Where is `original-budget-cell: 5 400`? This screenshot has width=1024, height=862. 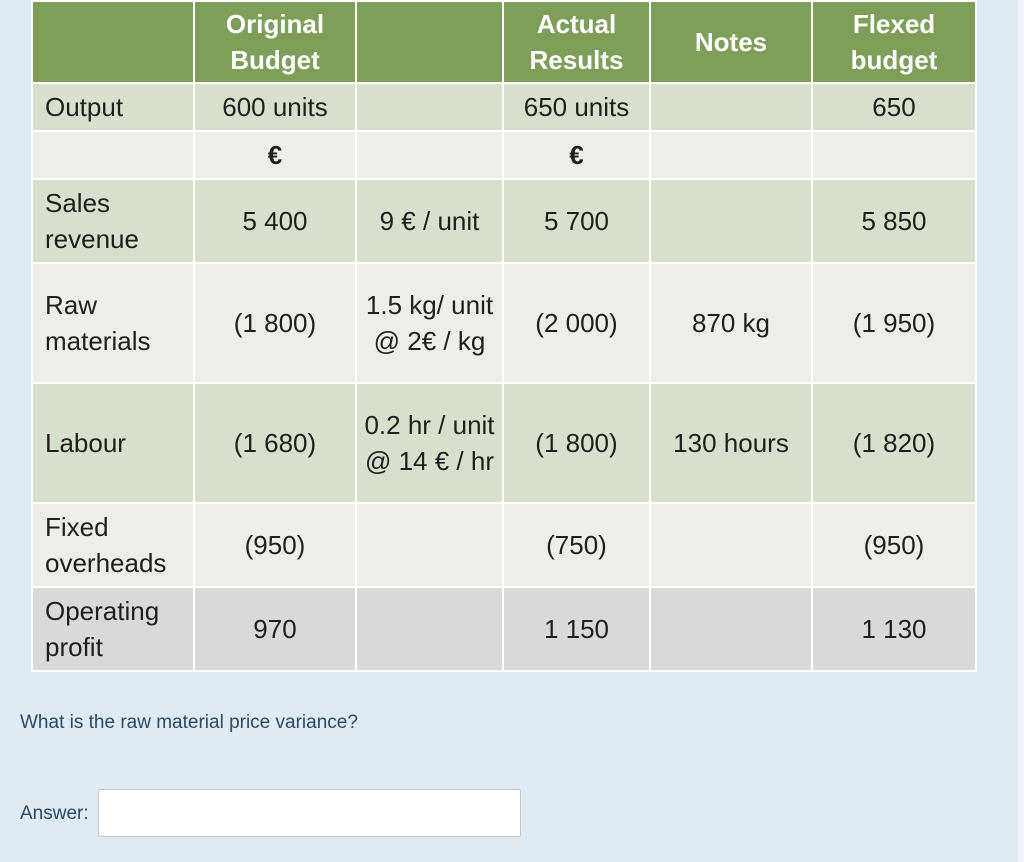
original-budget-cell: 5 400 is located at coordinates (275, 221).